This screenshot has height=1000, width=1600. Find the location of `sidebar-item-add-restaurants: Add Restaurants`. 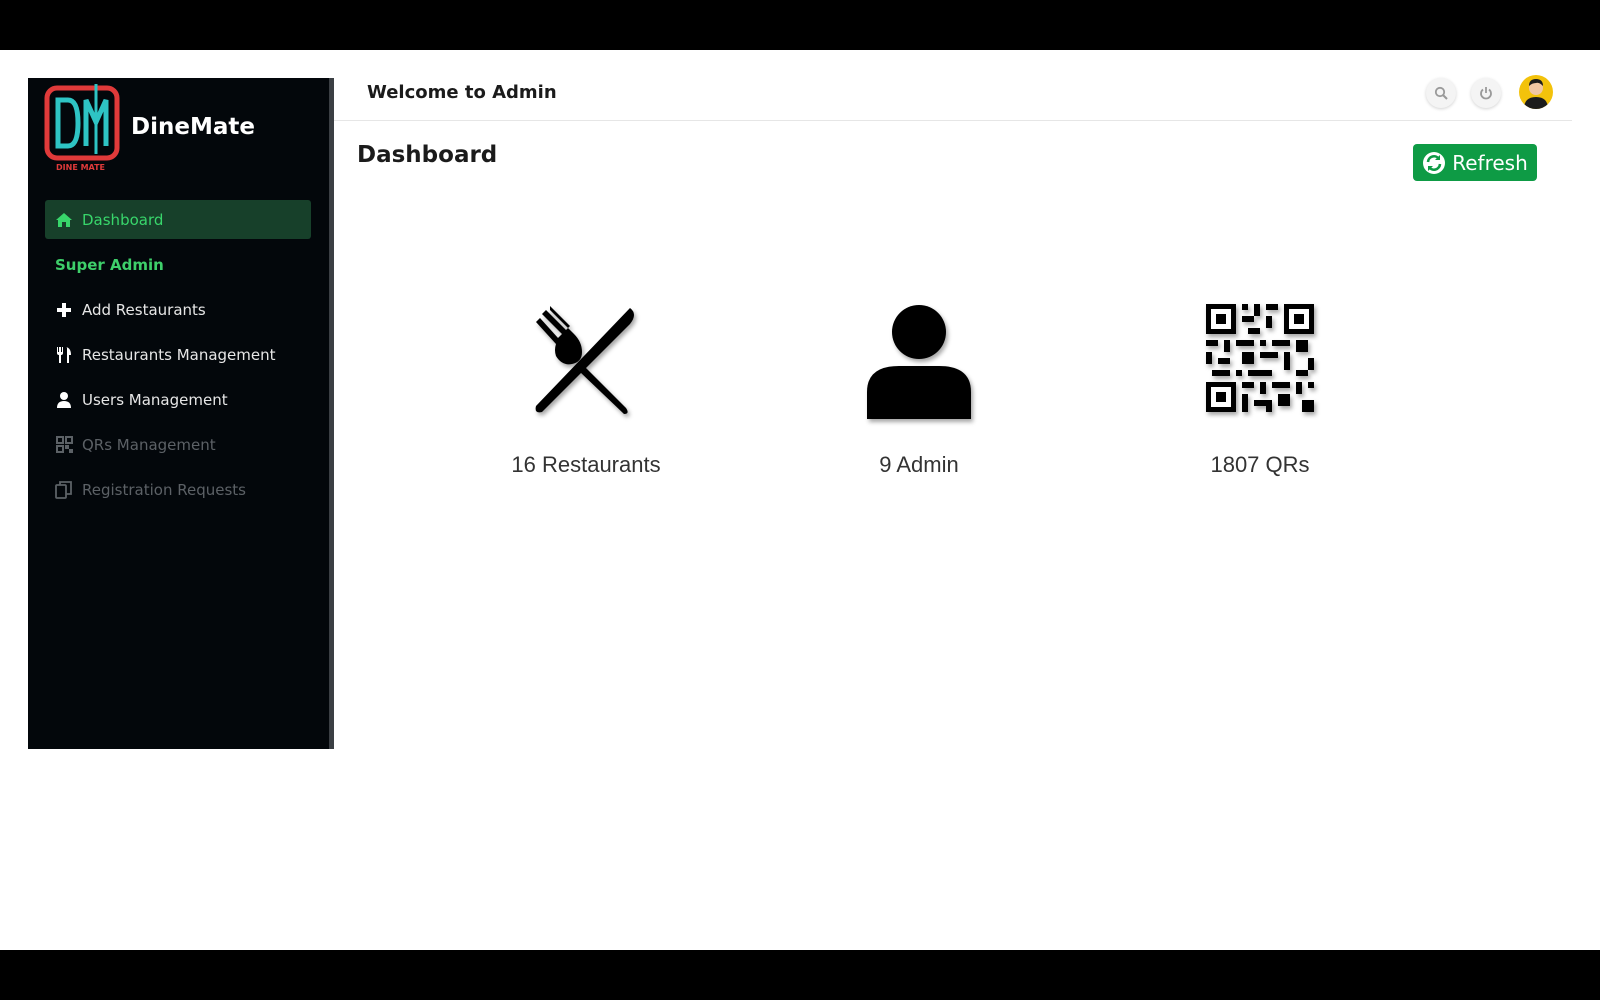

sidebar-item-add-restaurants: Add Restaurants is located at coordinates (178, 309).